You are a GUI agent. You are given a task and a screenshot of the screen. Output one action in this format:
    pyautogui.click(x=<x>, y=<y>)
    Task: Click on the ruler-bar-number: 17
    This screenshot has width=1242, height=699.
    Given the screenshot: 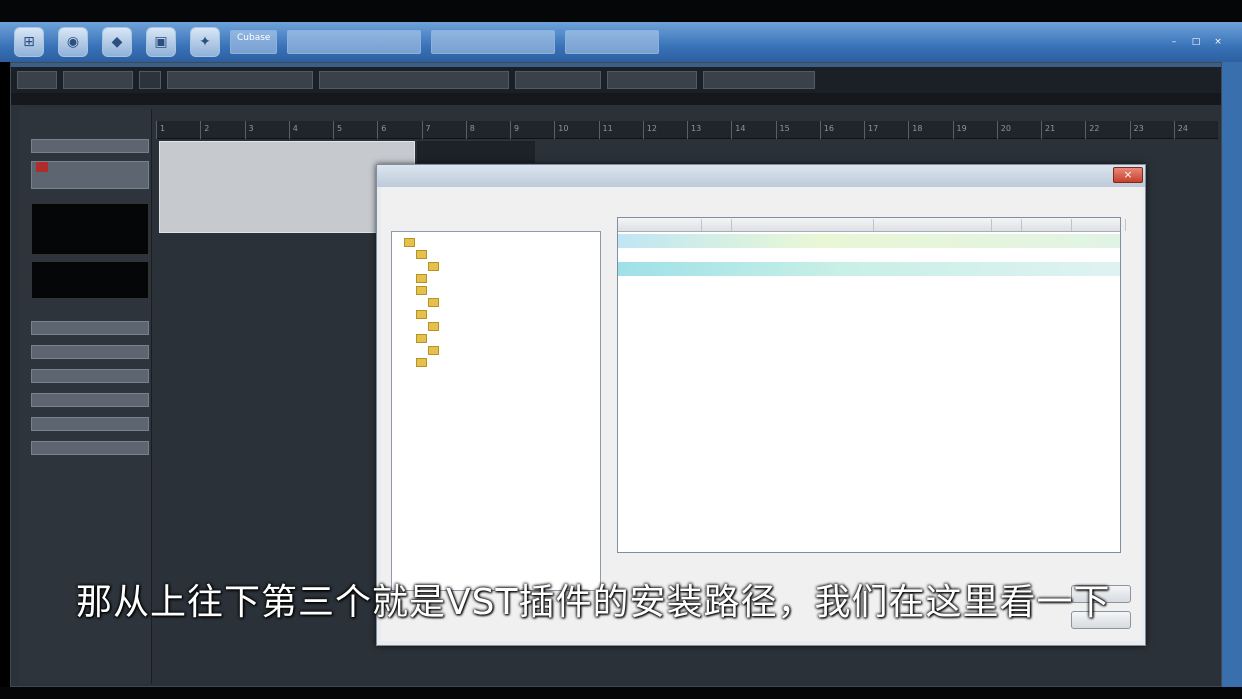 What is the action you would take?
    pyautogui.click(x=873, y=128)
    